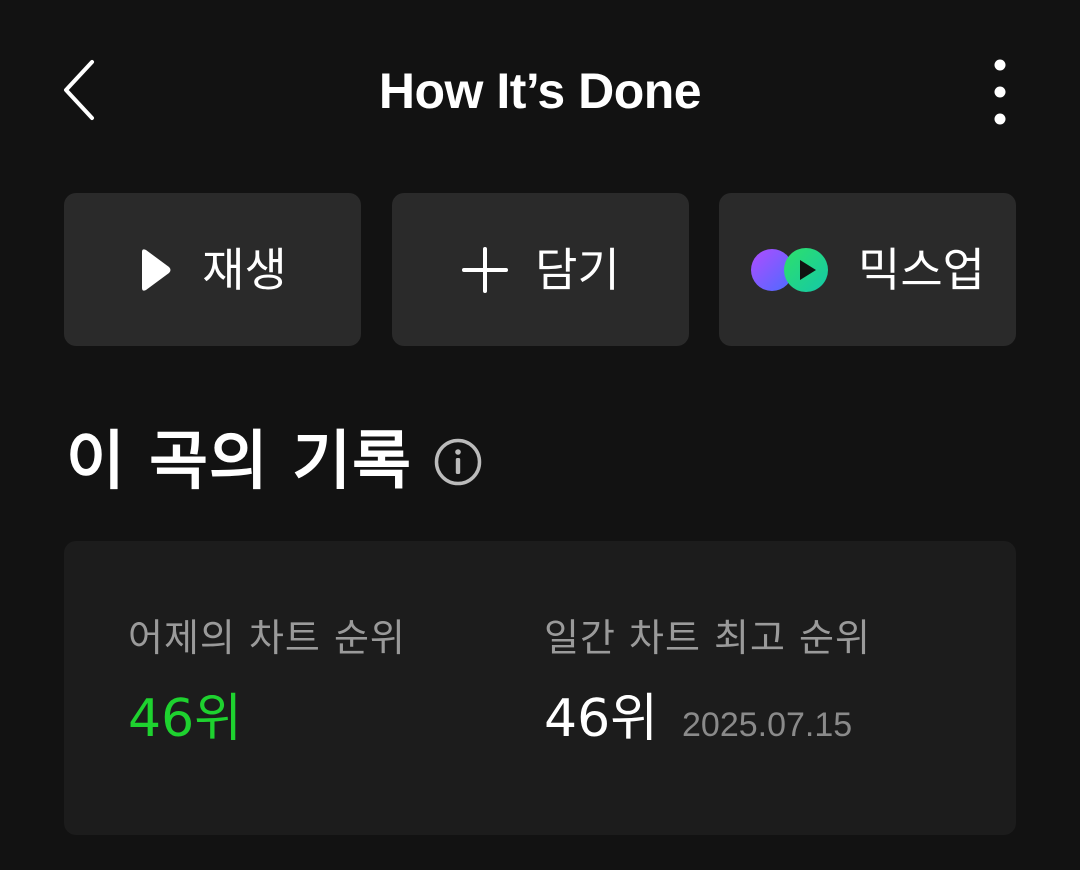 The image size is (1080, 870). I want to click on chevron-left-icon, so click(79, 90).